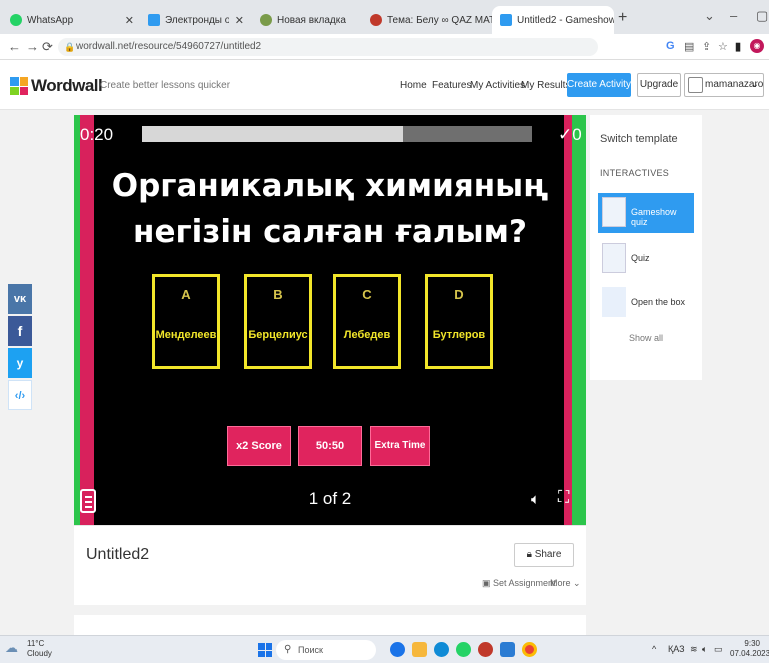  I want to click on nav-home: Home, so click(413, 85).